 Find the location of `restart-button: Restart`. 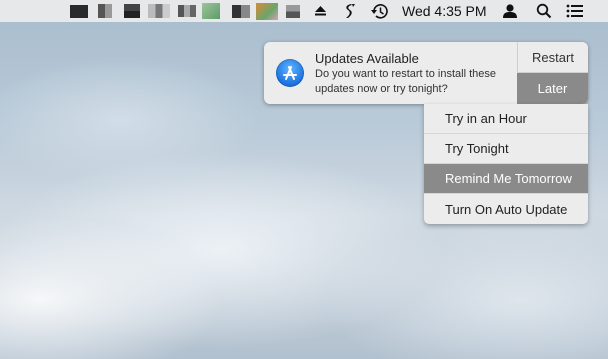

restart-button: Restart is located at coordinates (552, 57).